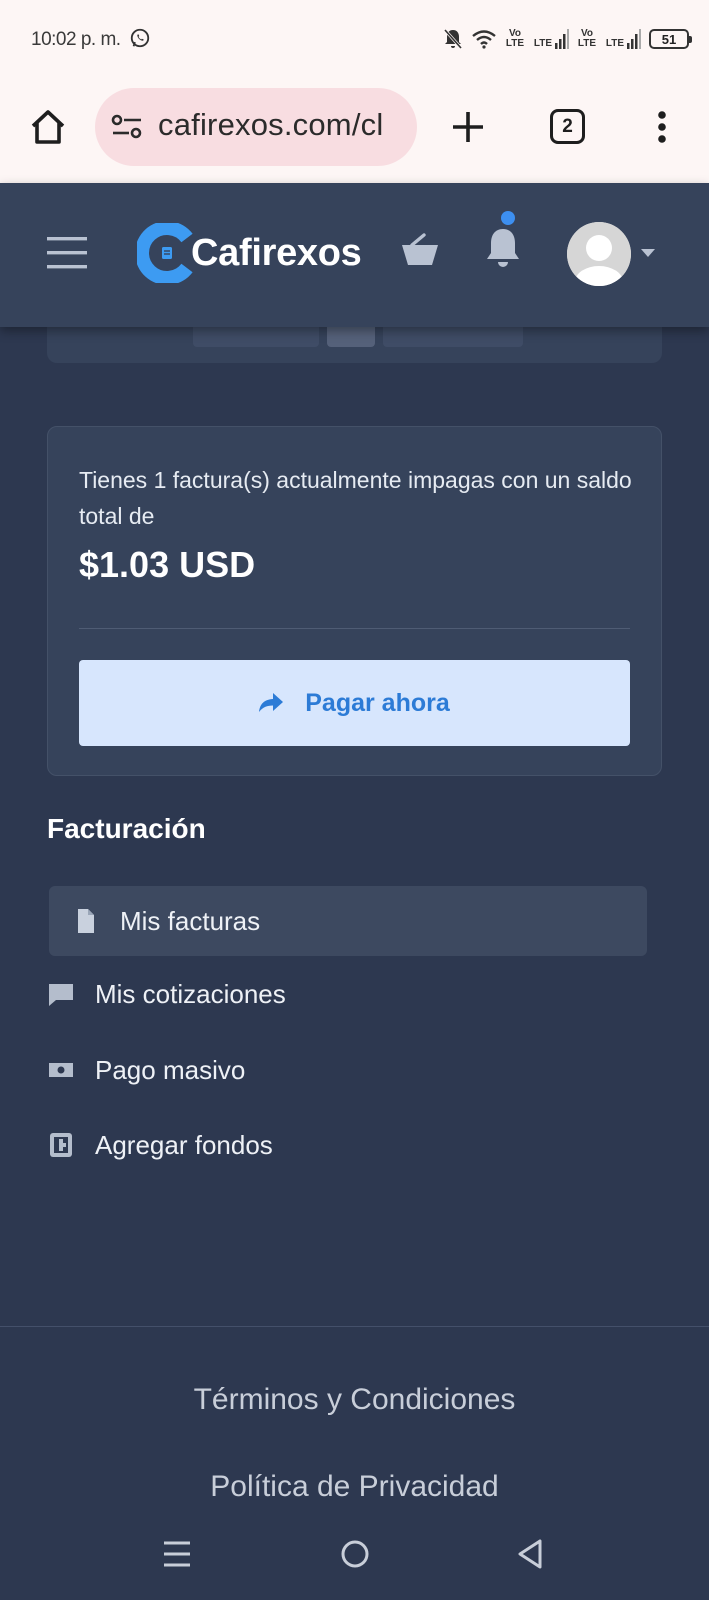  I want to click on more-menu-icon, so click(662, 127).